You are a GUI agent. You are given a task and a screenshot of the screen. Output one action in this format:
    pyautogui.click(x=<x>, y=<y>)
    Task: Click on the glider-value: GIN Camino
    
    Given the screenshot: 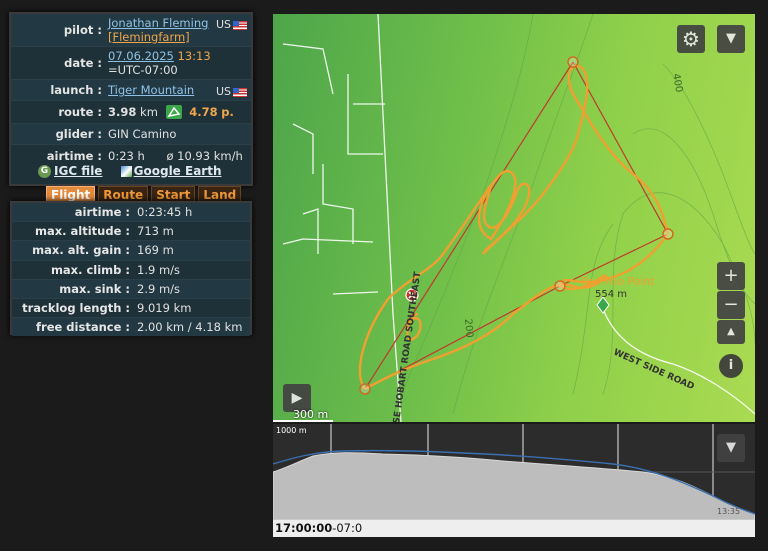 What is the action you would take?
    pyautogui.click(x=142, y=134)
    